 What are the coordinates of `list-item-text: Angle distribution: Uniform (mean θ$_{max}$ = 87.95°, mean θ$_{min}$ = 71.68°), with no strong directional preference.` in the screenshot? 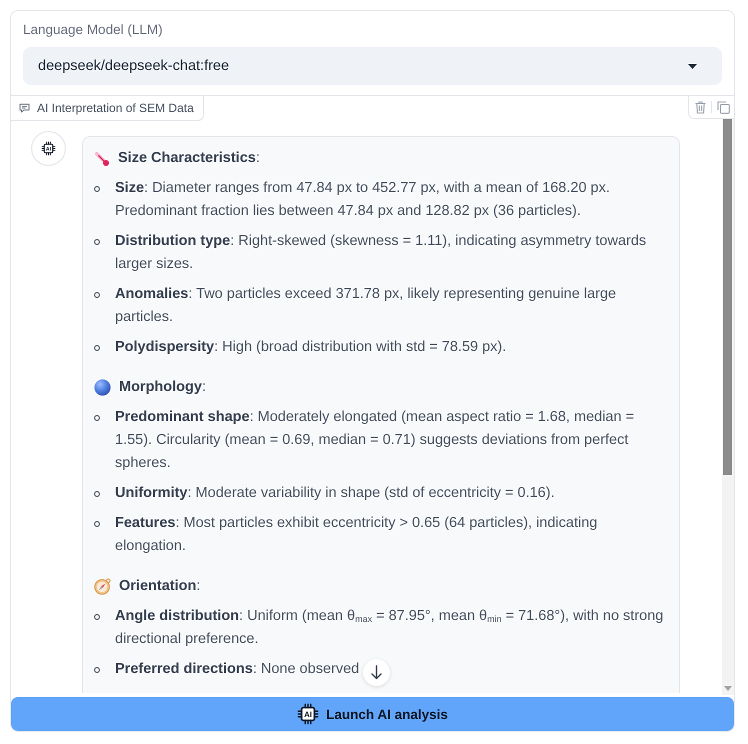 It's located at (389, 628).